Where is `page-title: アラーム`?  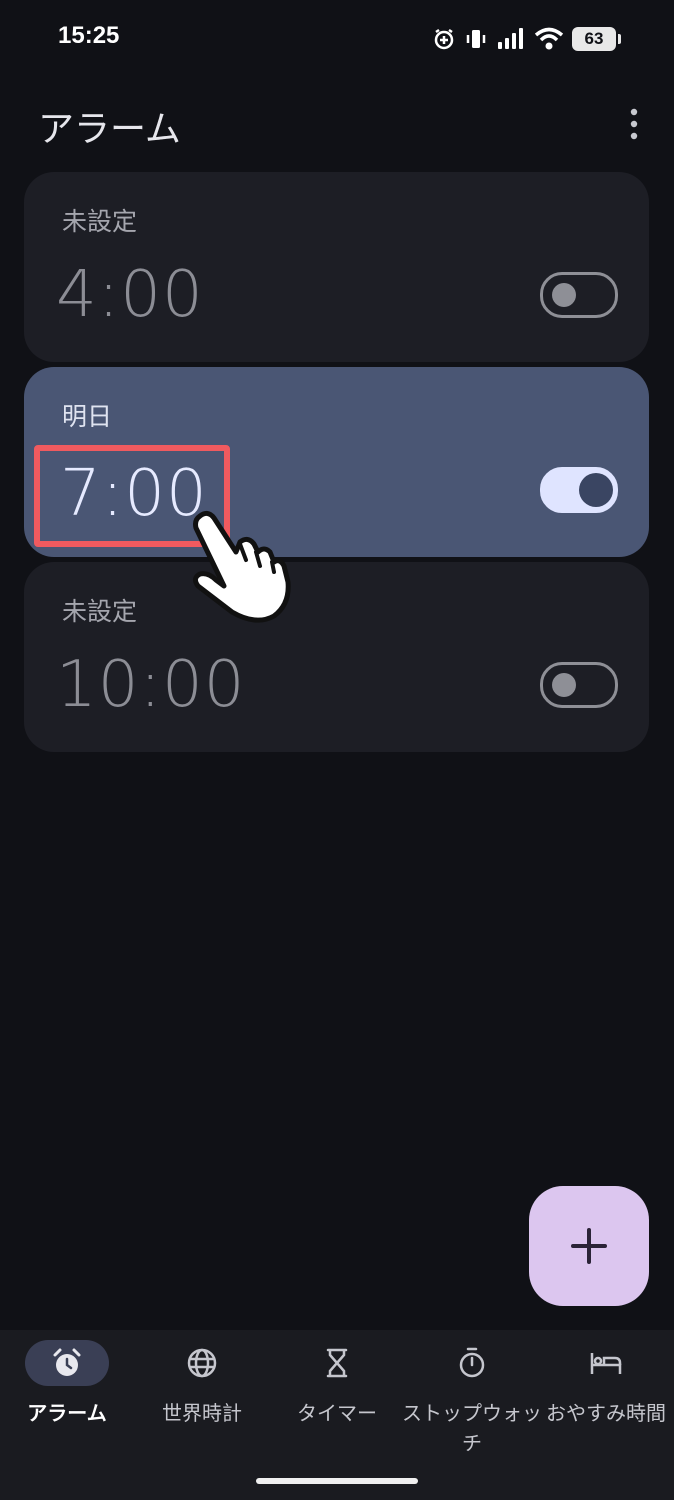 page-title: アラーム is located at coordinates (109, 129).